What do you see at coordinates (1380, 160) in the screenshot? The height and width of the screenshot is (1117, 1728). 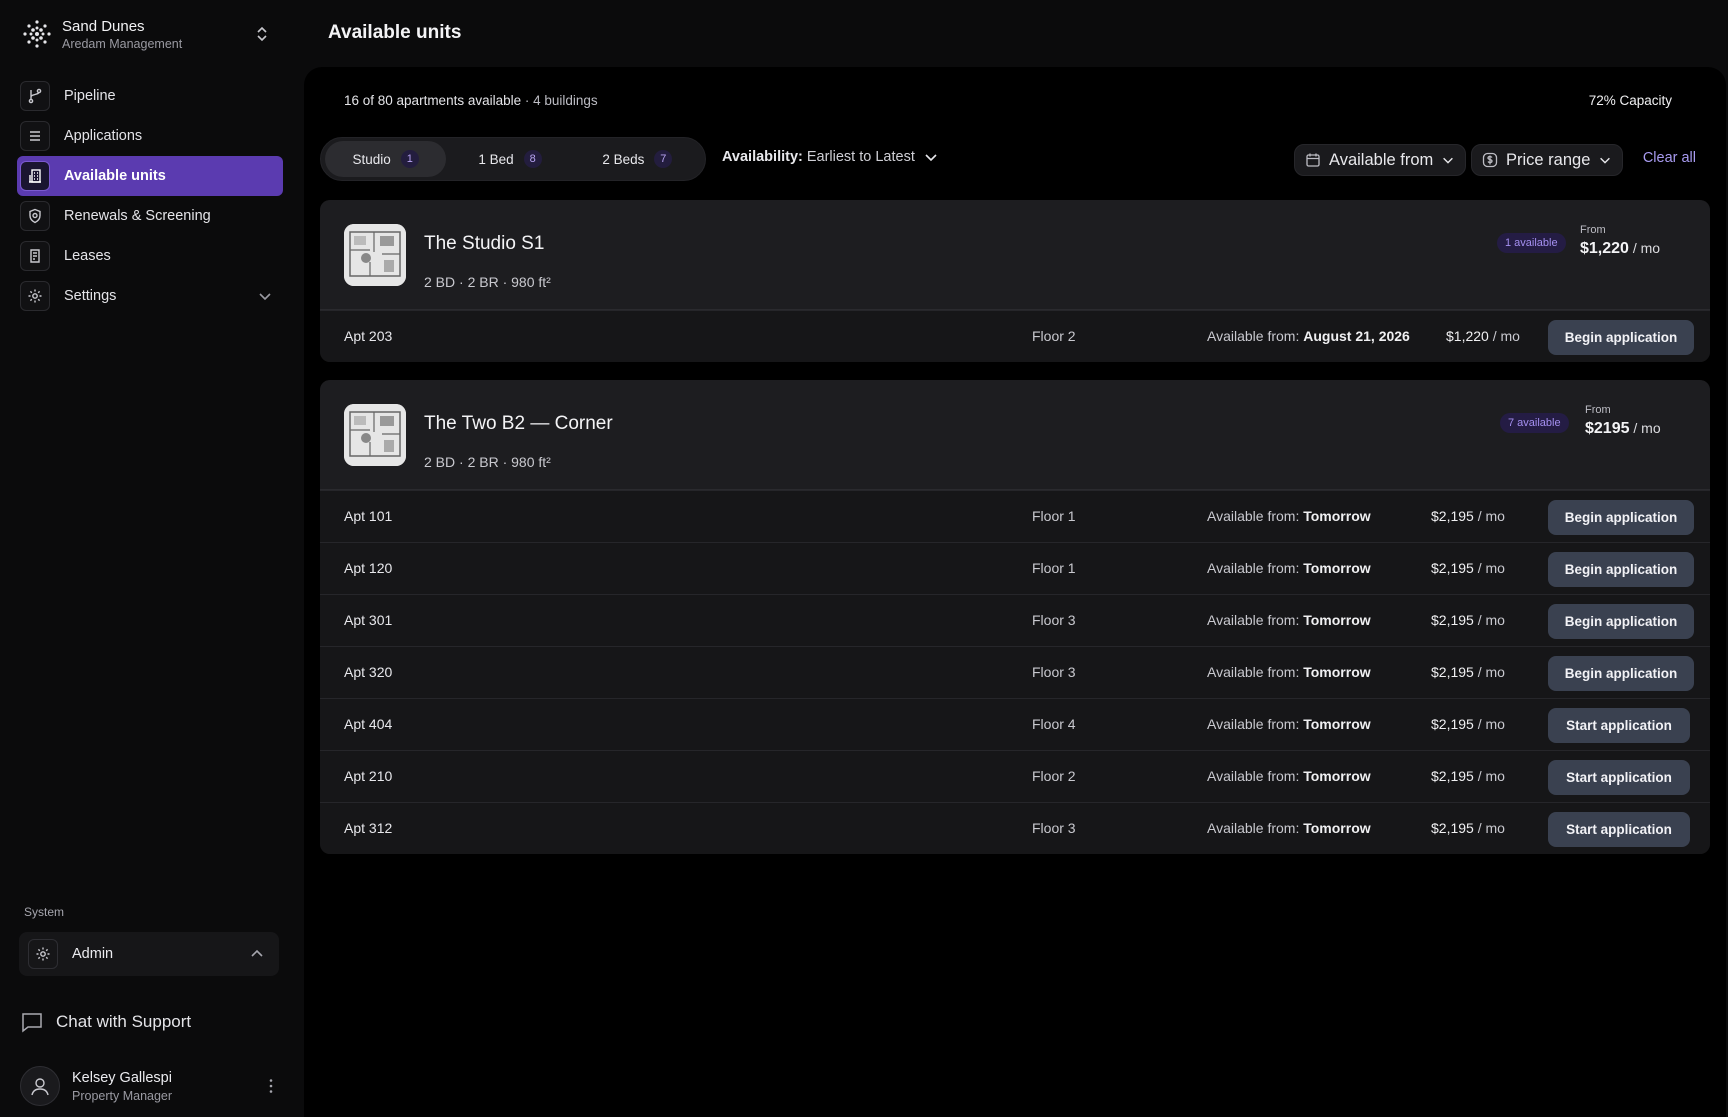 I see `available-from-filter: Available from` at bounding box center [1380, 160].